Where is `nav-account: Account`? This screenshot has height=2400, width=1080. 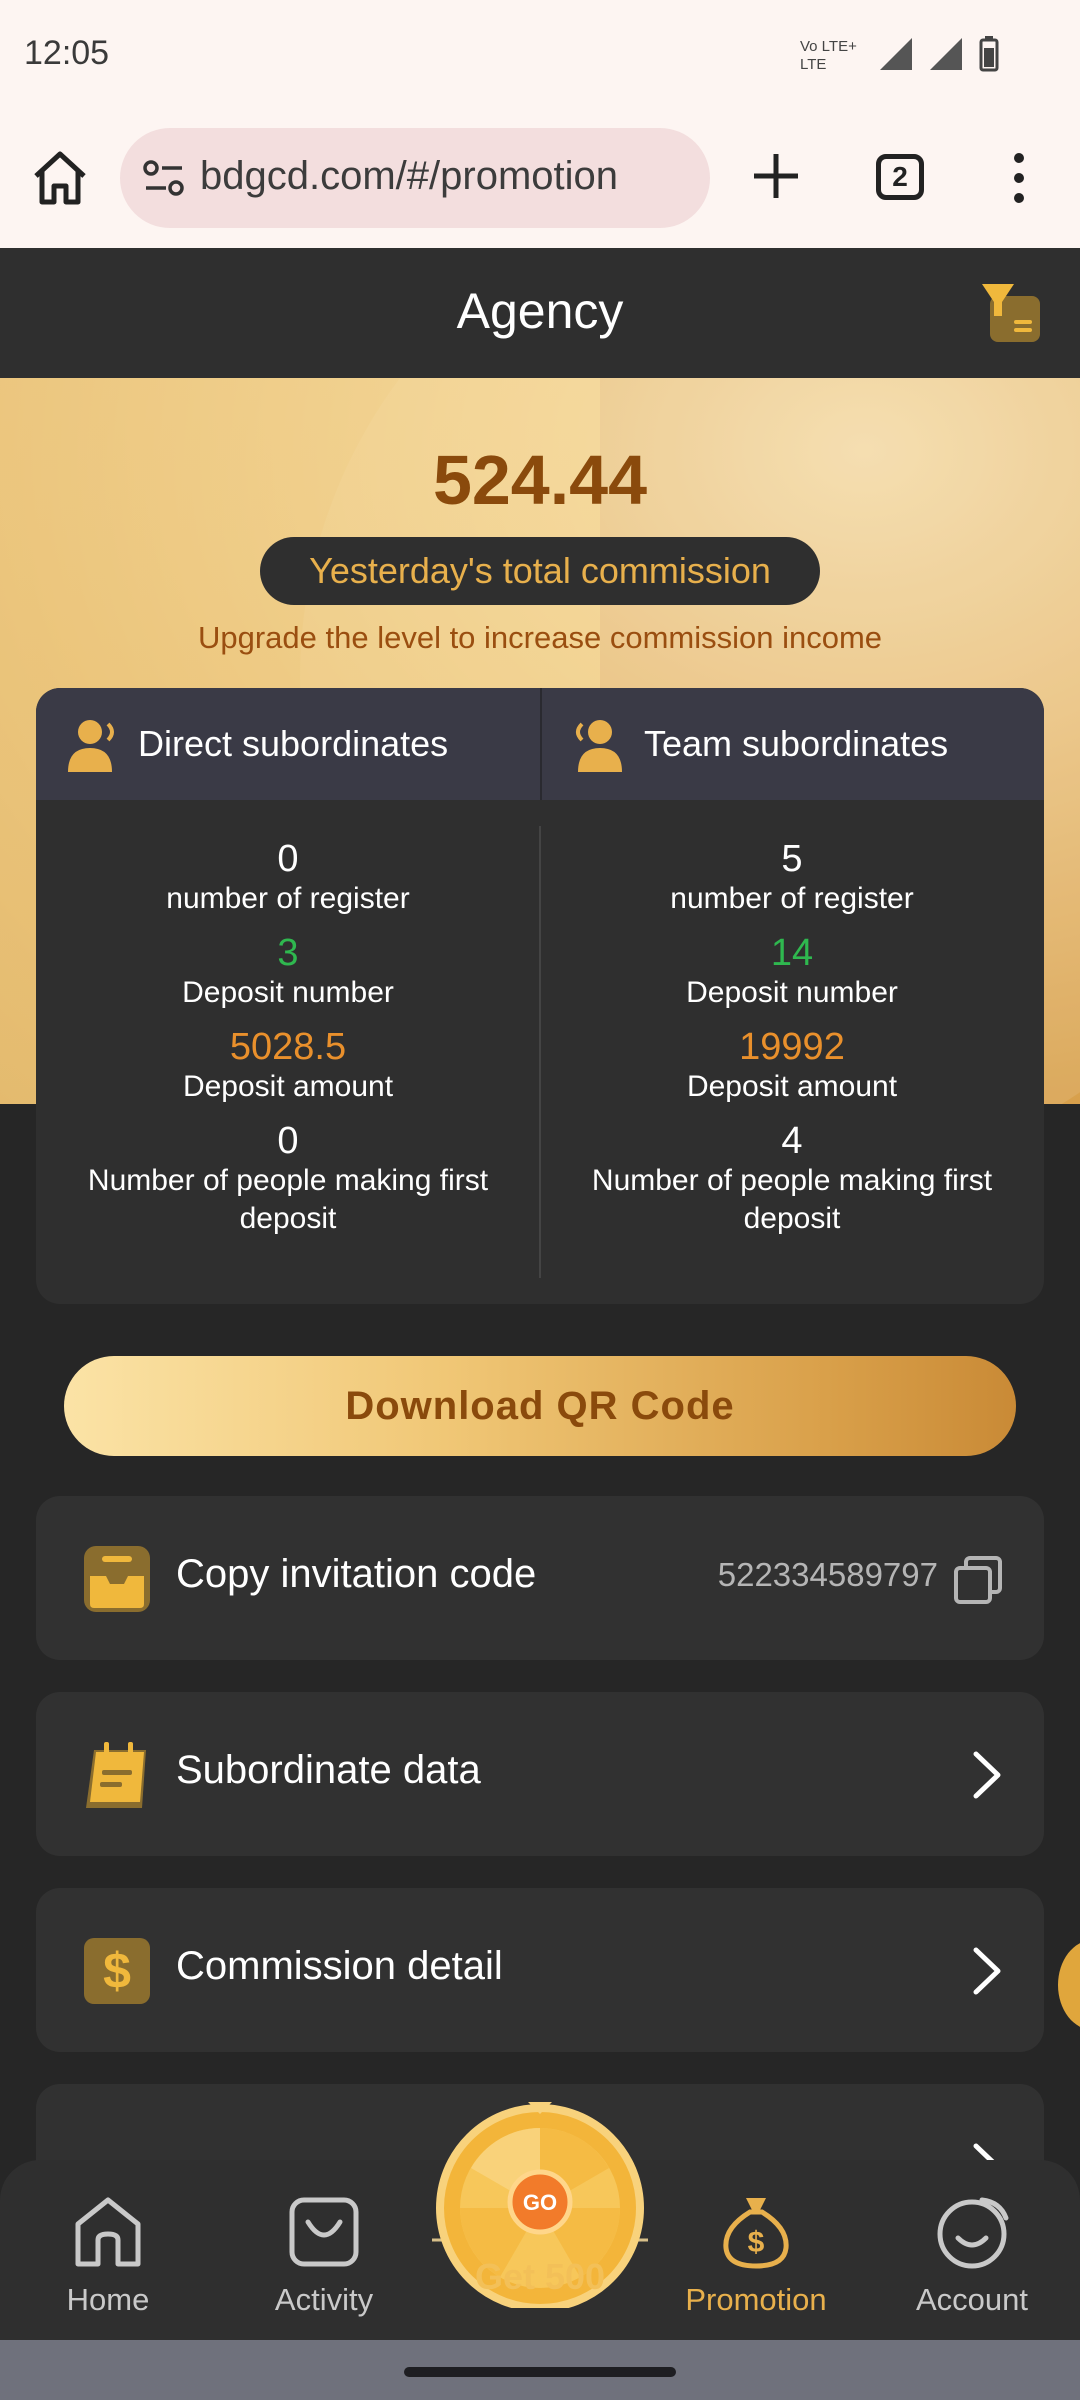
nav-account: Account is located at coordinates (972, 2255).